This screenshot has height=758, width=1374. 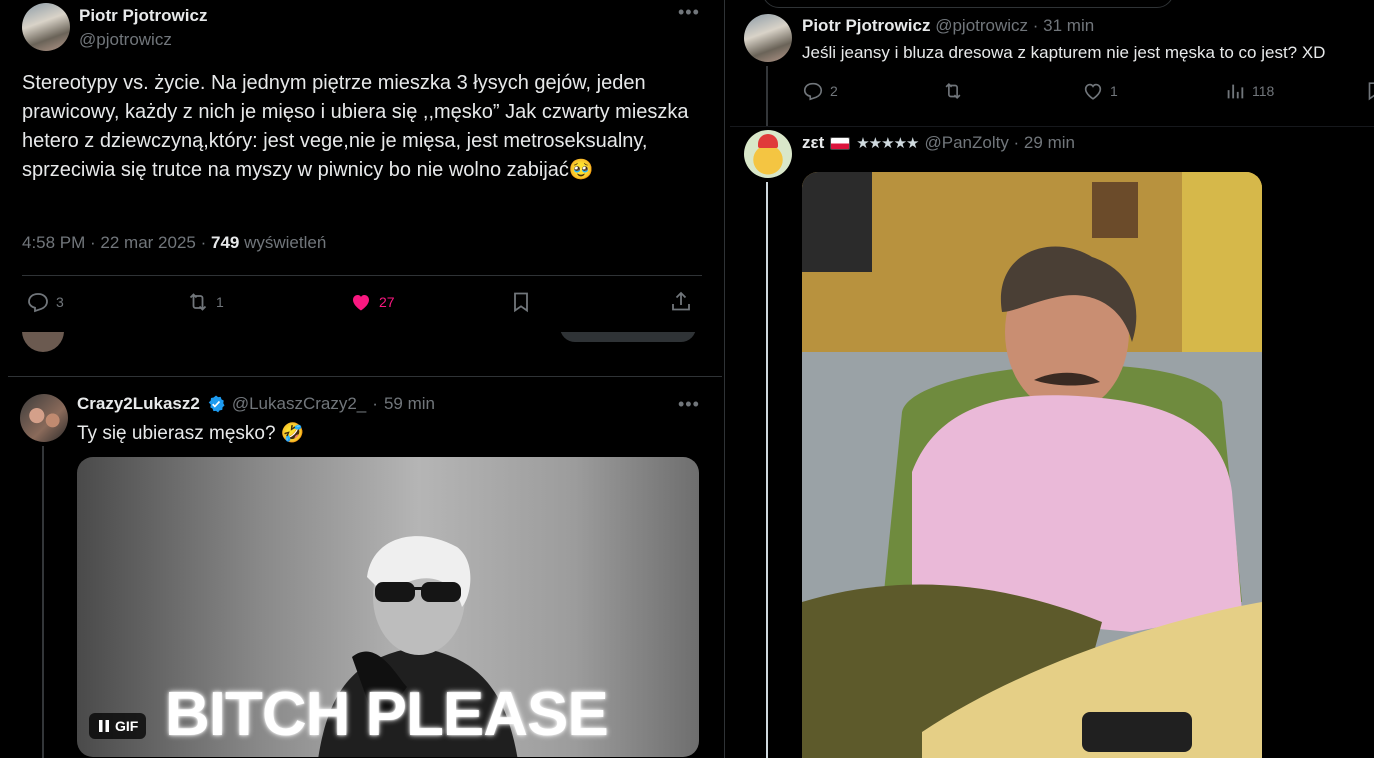 What do you see at coordinates (43, 342) in the screenshot?
I see `previous-avatar` at bounding box center [43, 342].